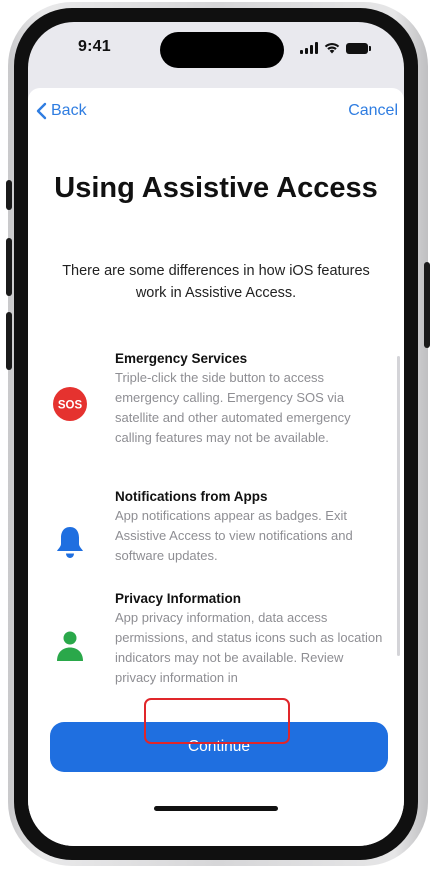 The image size is (436, 869). I want to click on person-icon, so click(70, 646).